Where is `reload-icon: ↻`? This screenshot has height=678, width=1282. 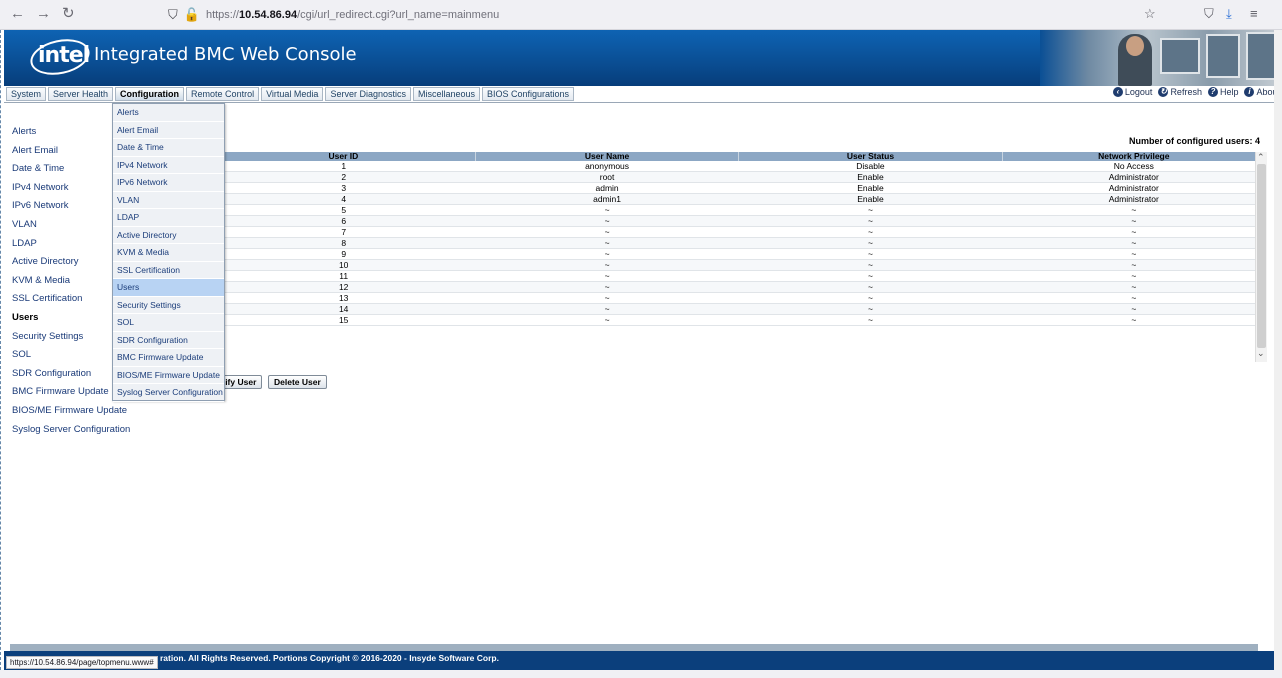
reload-icon: ↻ is located at coordinates (68, 14).